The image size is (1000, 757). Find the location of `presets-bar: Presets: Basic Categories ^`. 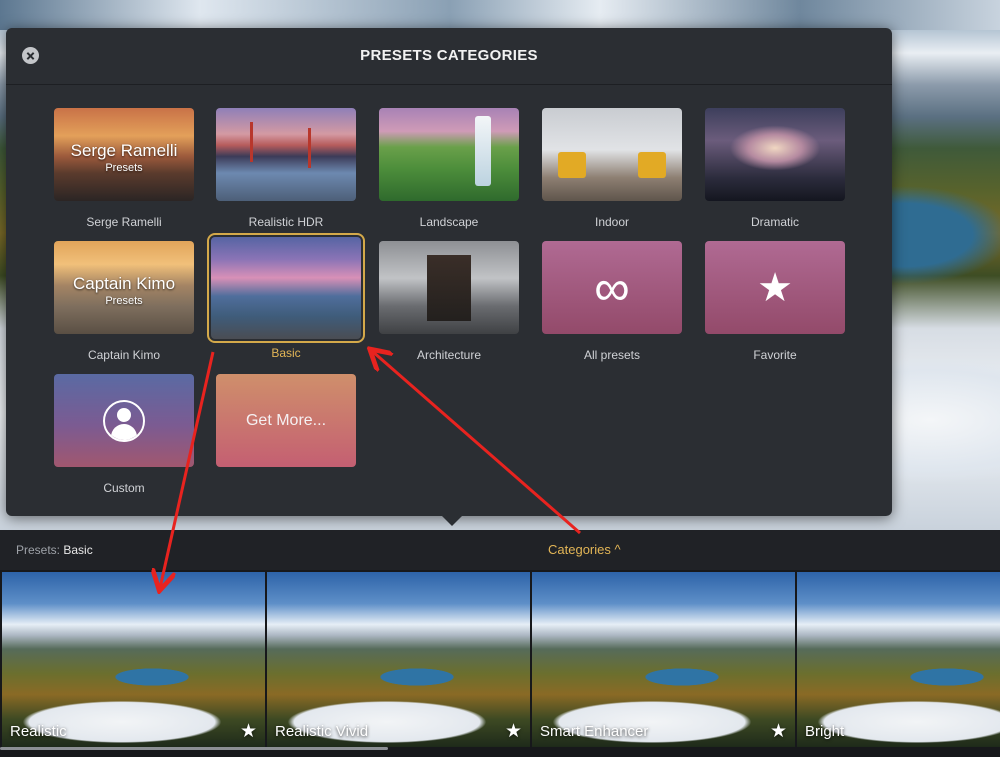

presets-bar: Presets: Basic Categories ^ is located at coordinates (500, 550).